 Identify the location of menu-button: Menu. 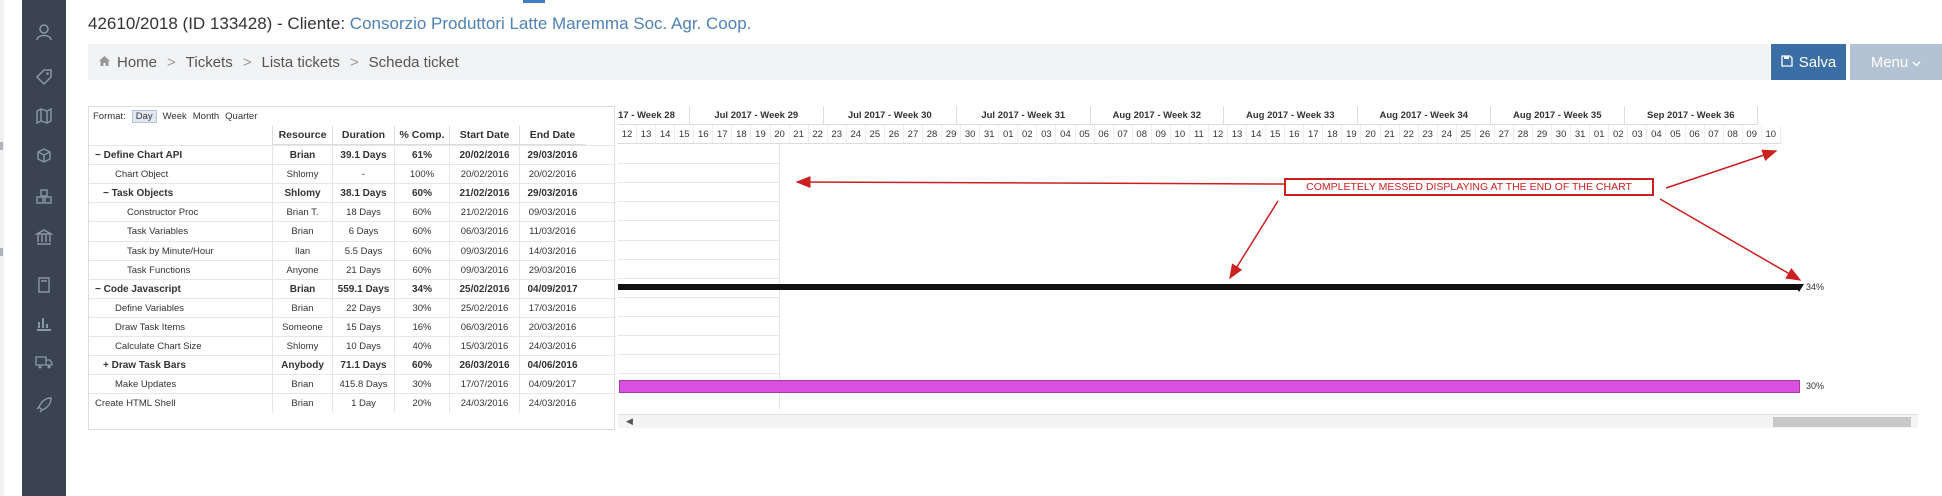
(1896, 62).